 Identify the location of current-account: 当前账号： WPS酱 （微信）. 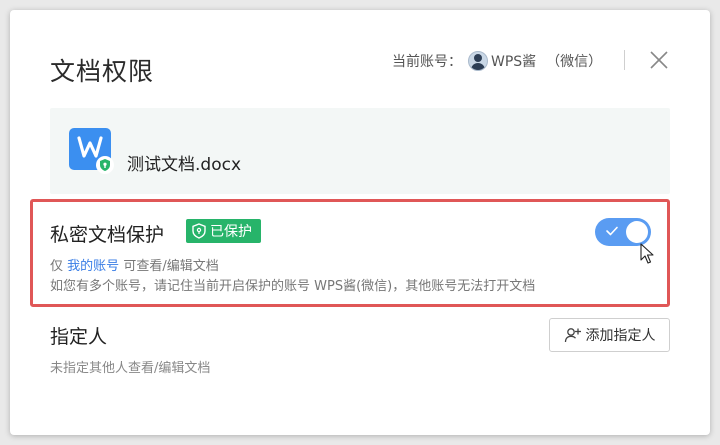
(497, 61).